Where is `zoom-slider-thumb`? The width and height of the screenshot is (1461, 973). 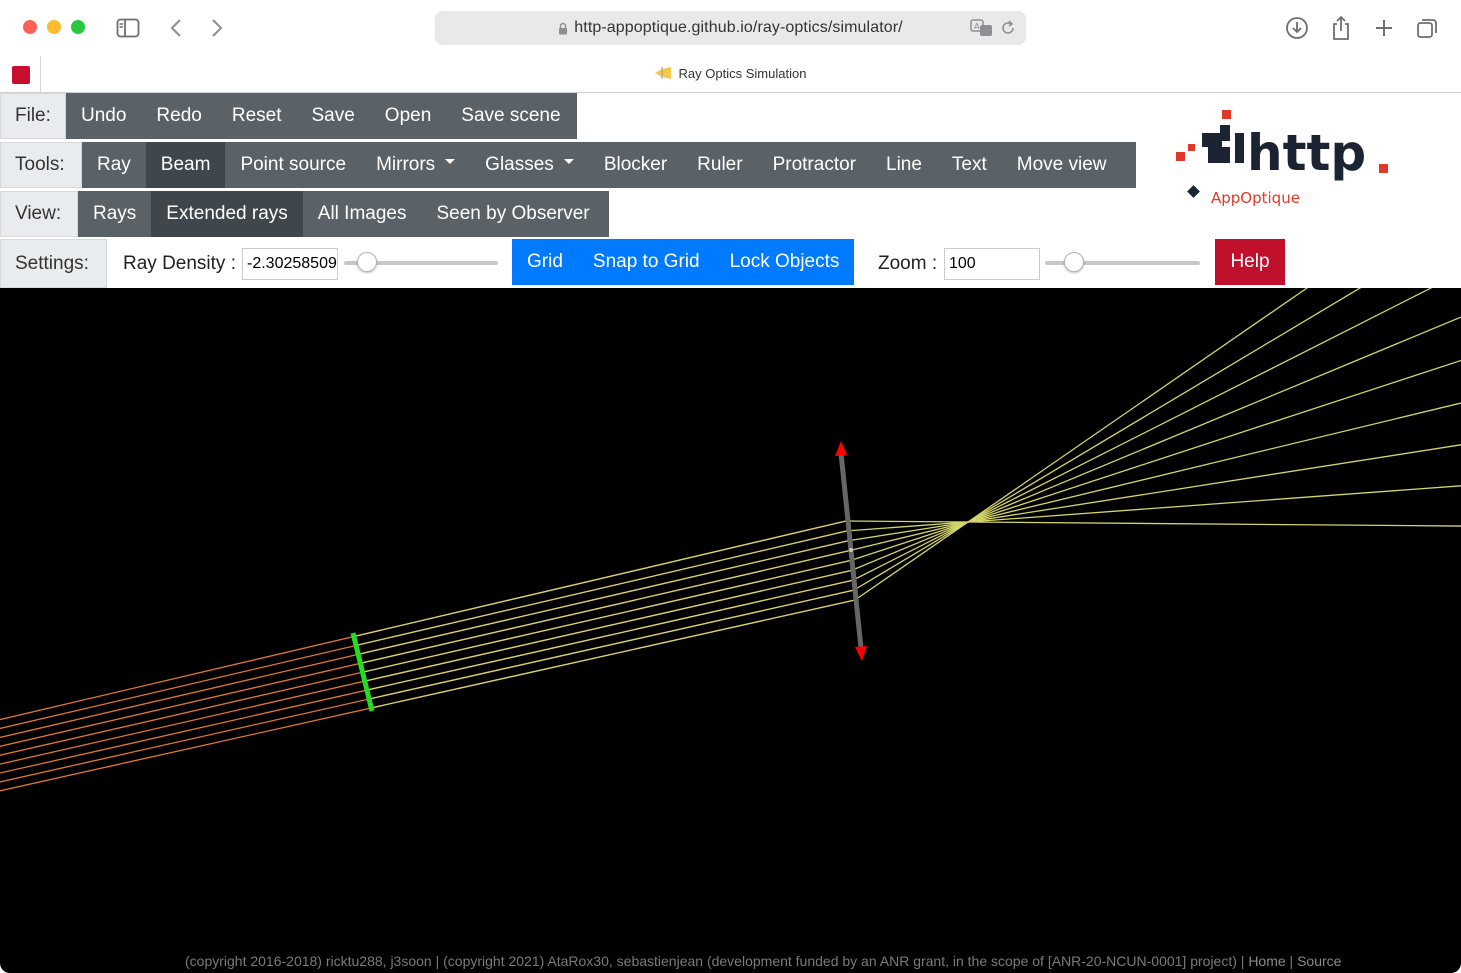
zoom-slider-thumb is located at coordinates (1074, 262).